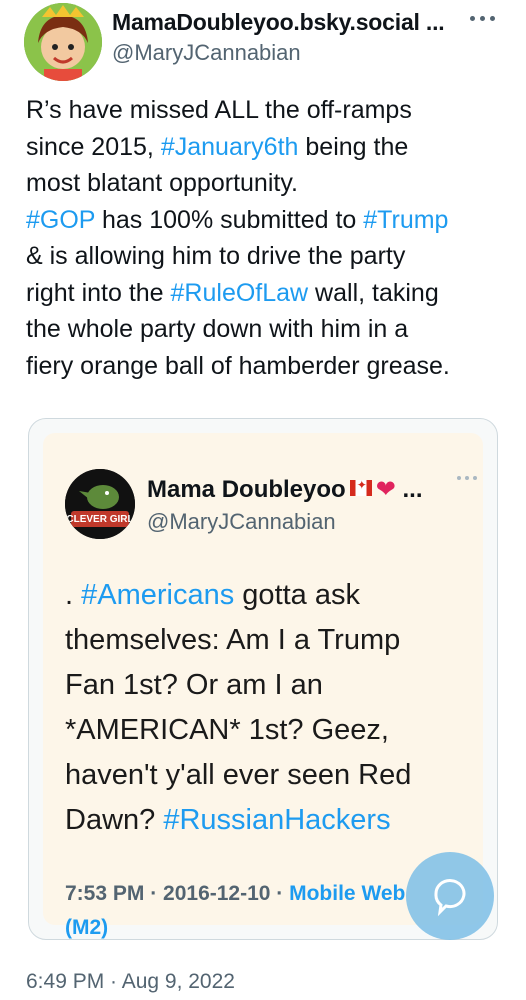 The height and width of the screenshot is (1000, 526). Describe the element at coordinates (297, 595) in the screenshot. I see `text-segment: gotta ask` at that location.